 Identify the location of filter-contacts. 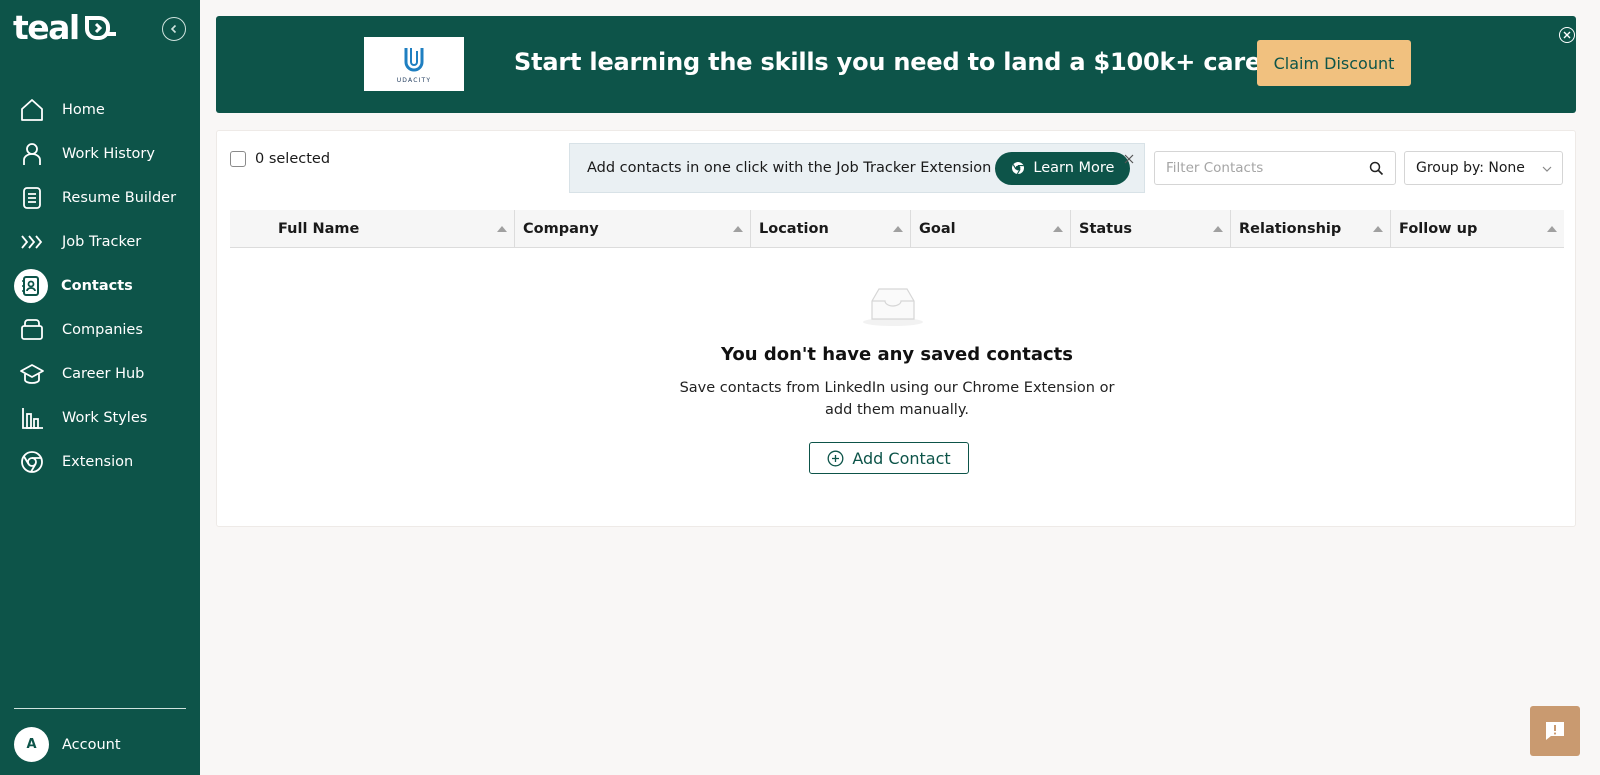
(1275, 168).